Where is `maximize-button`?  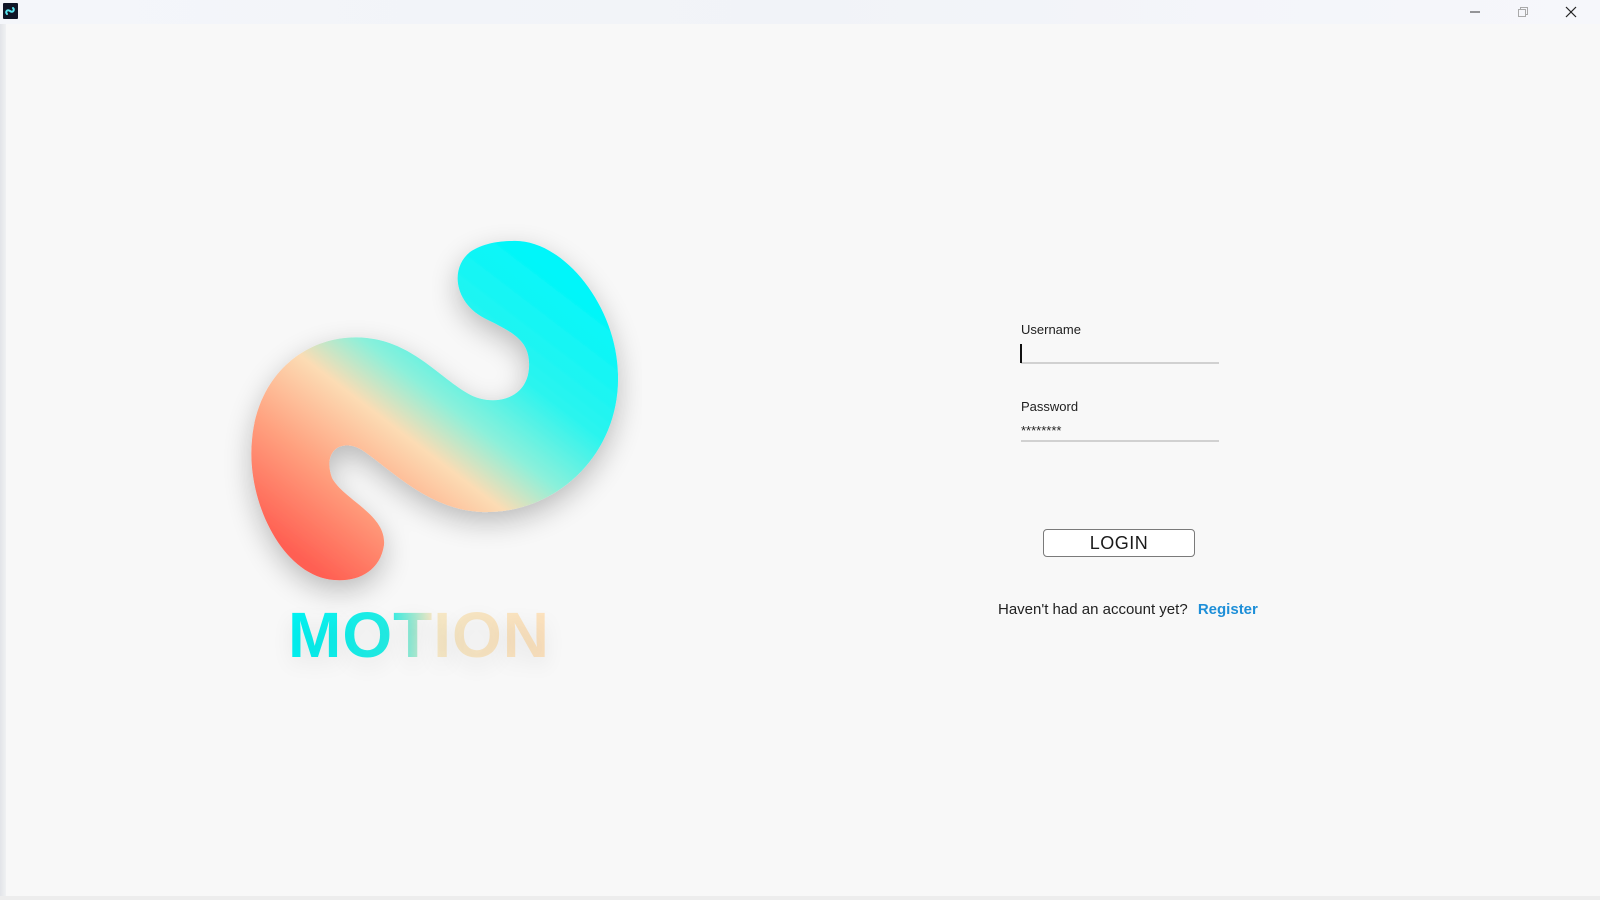 maximize-button is located at coordinates (1523, 12).